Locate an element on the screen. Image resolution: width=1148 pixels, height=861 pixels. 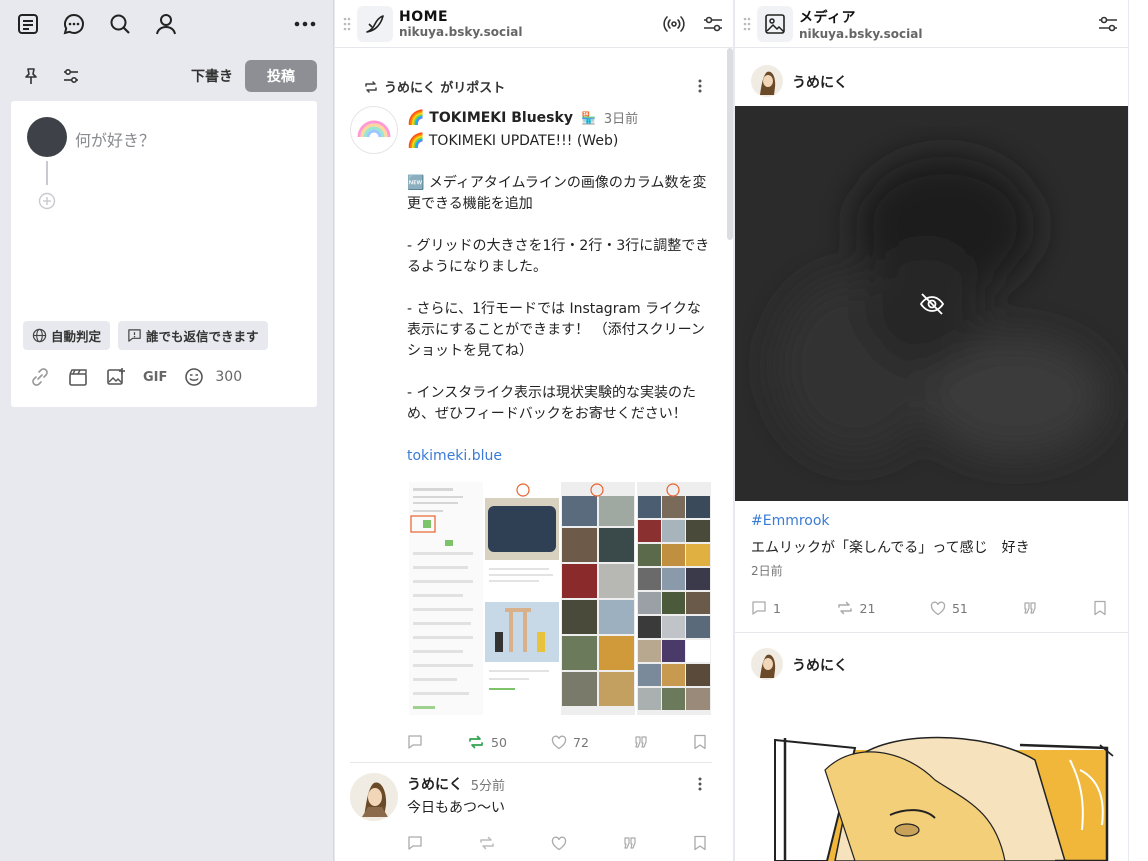
post2-time: 5分前 is located at coordinates (488, 784).